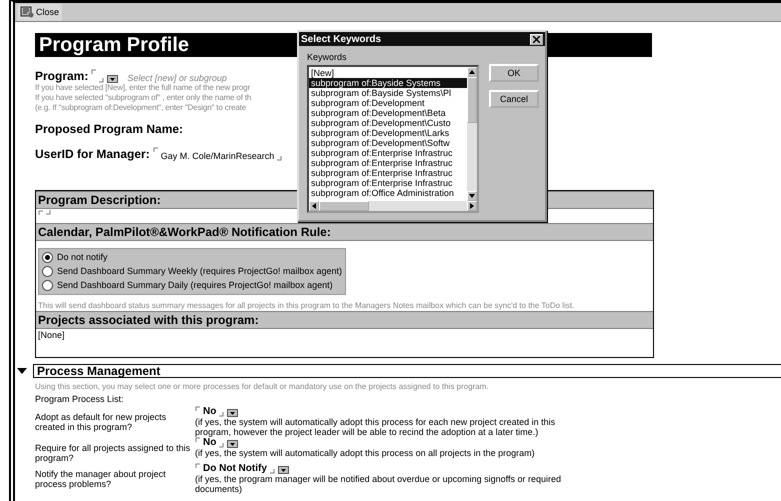 The width and height of the screenshot is (781, 501). What do you see at coordinates (472, 134) in the screenshot?
I see `vertical-scrollbar` at bounding box center [472, 134].